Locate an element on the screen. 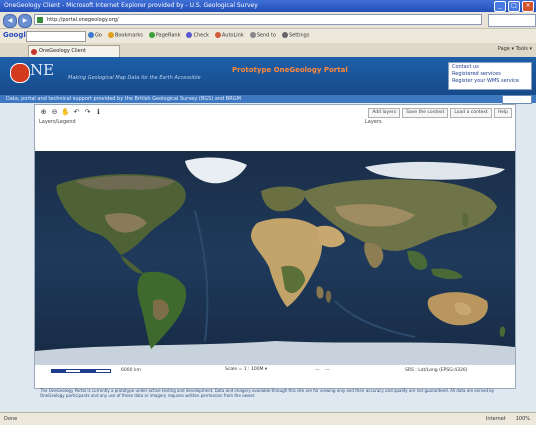 The image size is (536, 425). register-service-link: Register your WMS service is located at coordinates (490, 81).